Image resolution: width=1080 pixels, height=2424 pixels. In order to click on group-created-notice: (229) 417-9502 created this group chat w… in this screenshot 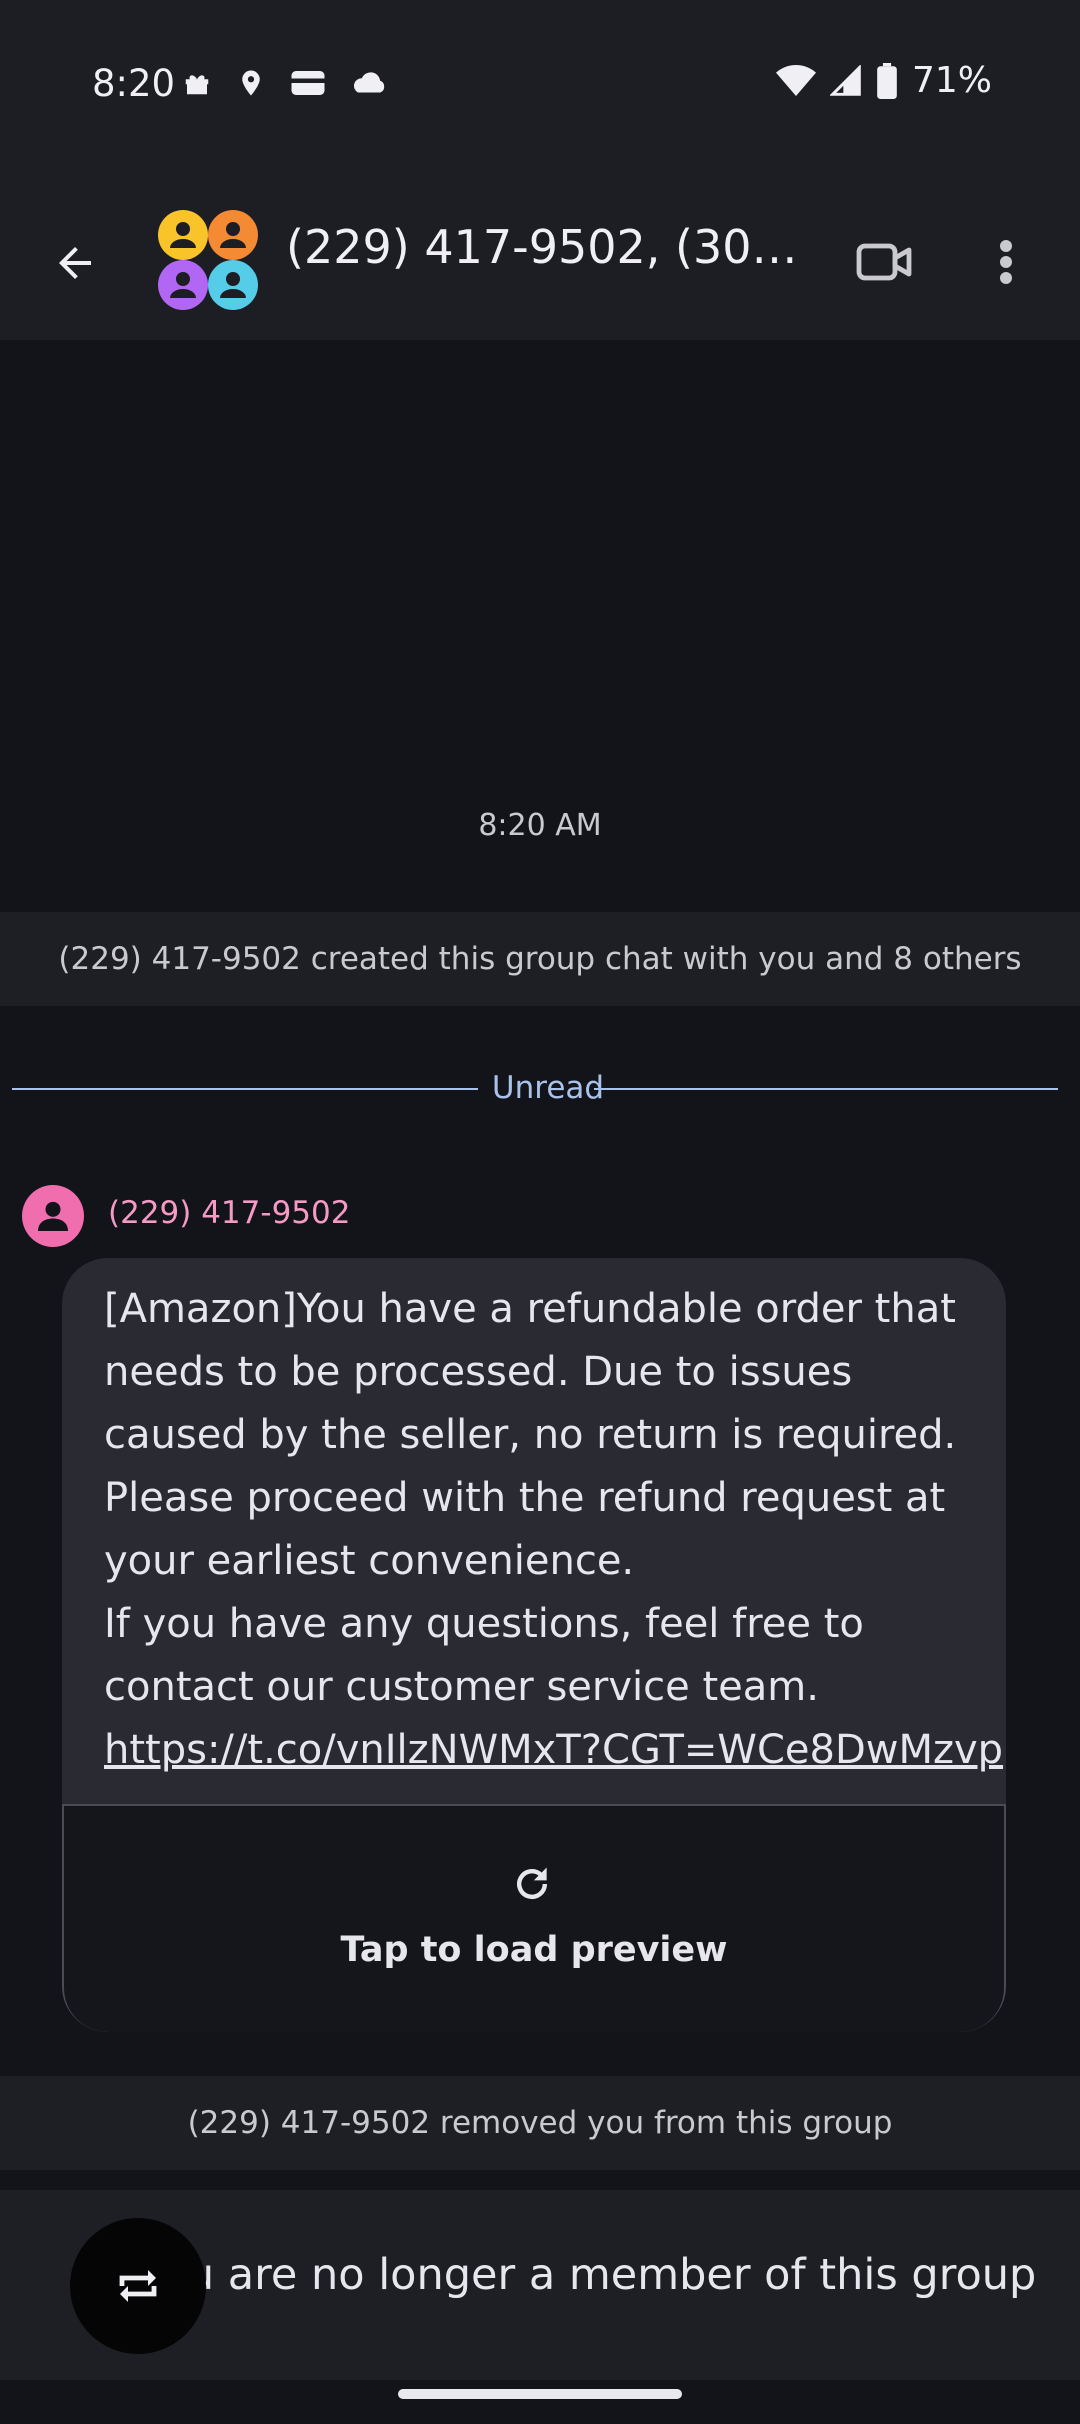, I will do `click(540, 959)`.